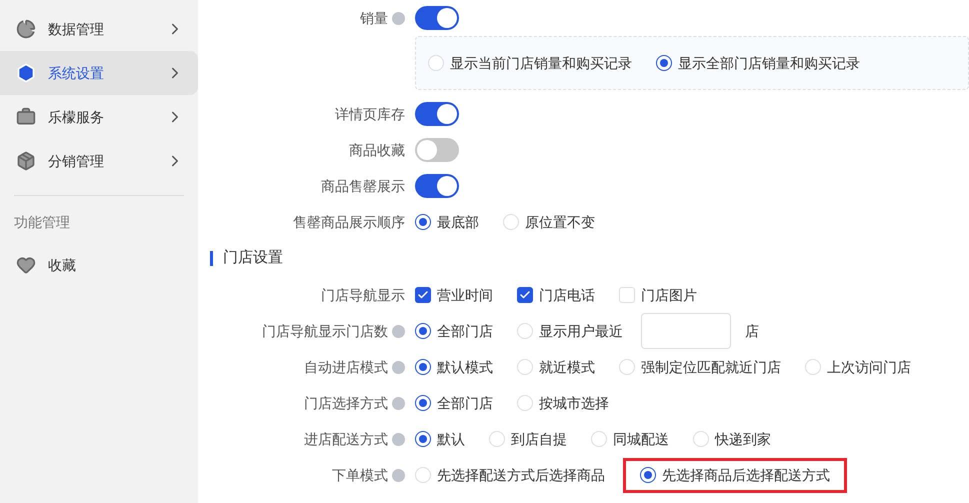  I want to click on radio-option: 先选择商品后选择配送方式, so click(735, 475).